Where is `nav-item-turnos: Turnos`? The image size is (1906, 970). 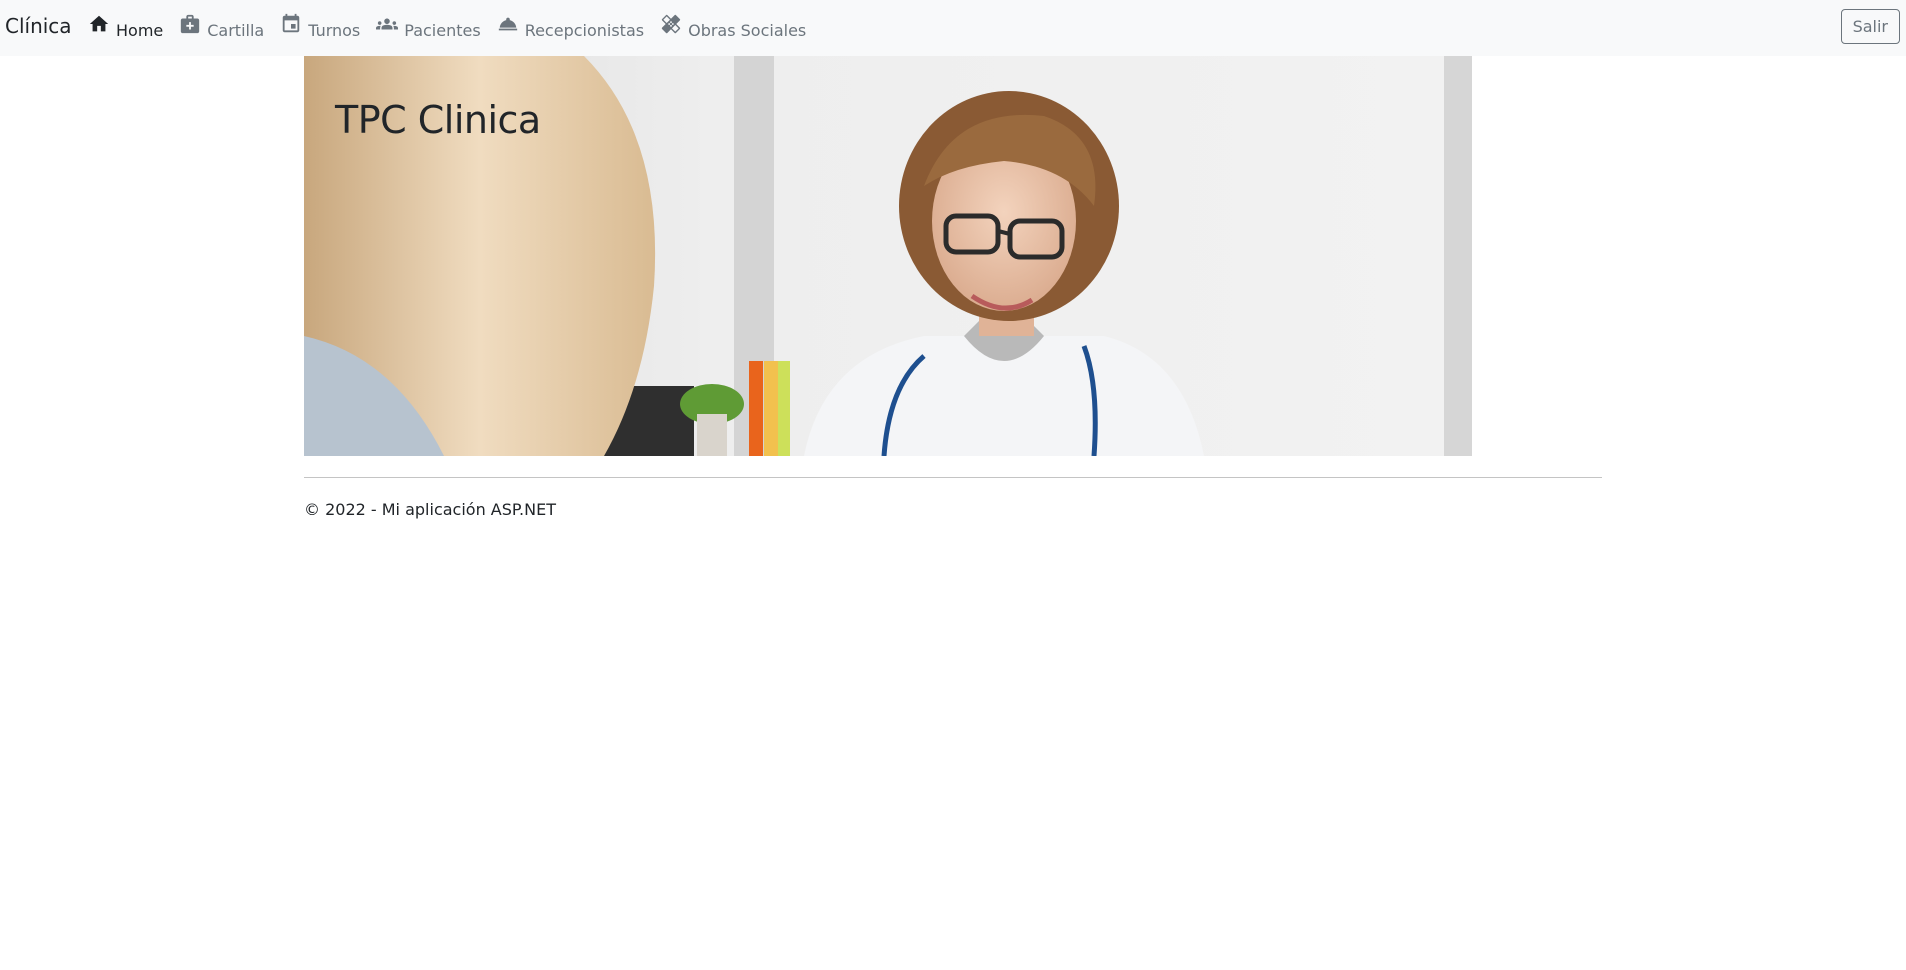
nav-item-turnos: Turnos is located at coordinates (320, 25).